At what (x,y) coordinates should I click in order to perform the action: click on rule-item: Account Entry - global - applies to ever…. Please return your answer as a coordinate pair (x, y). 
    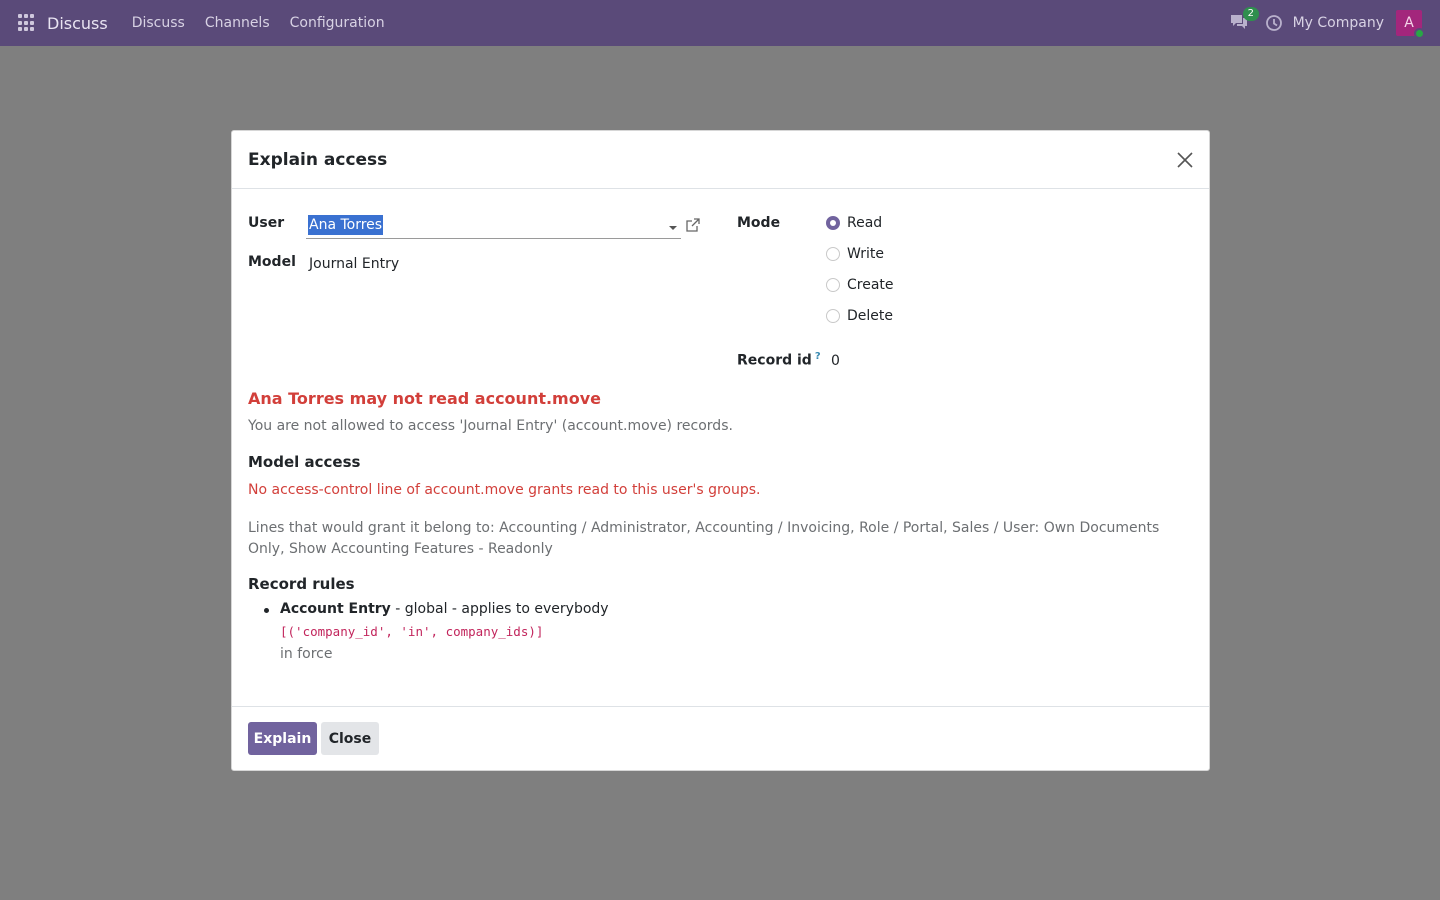
    Looking at the image, I should click on (444, 609).